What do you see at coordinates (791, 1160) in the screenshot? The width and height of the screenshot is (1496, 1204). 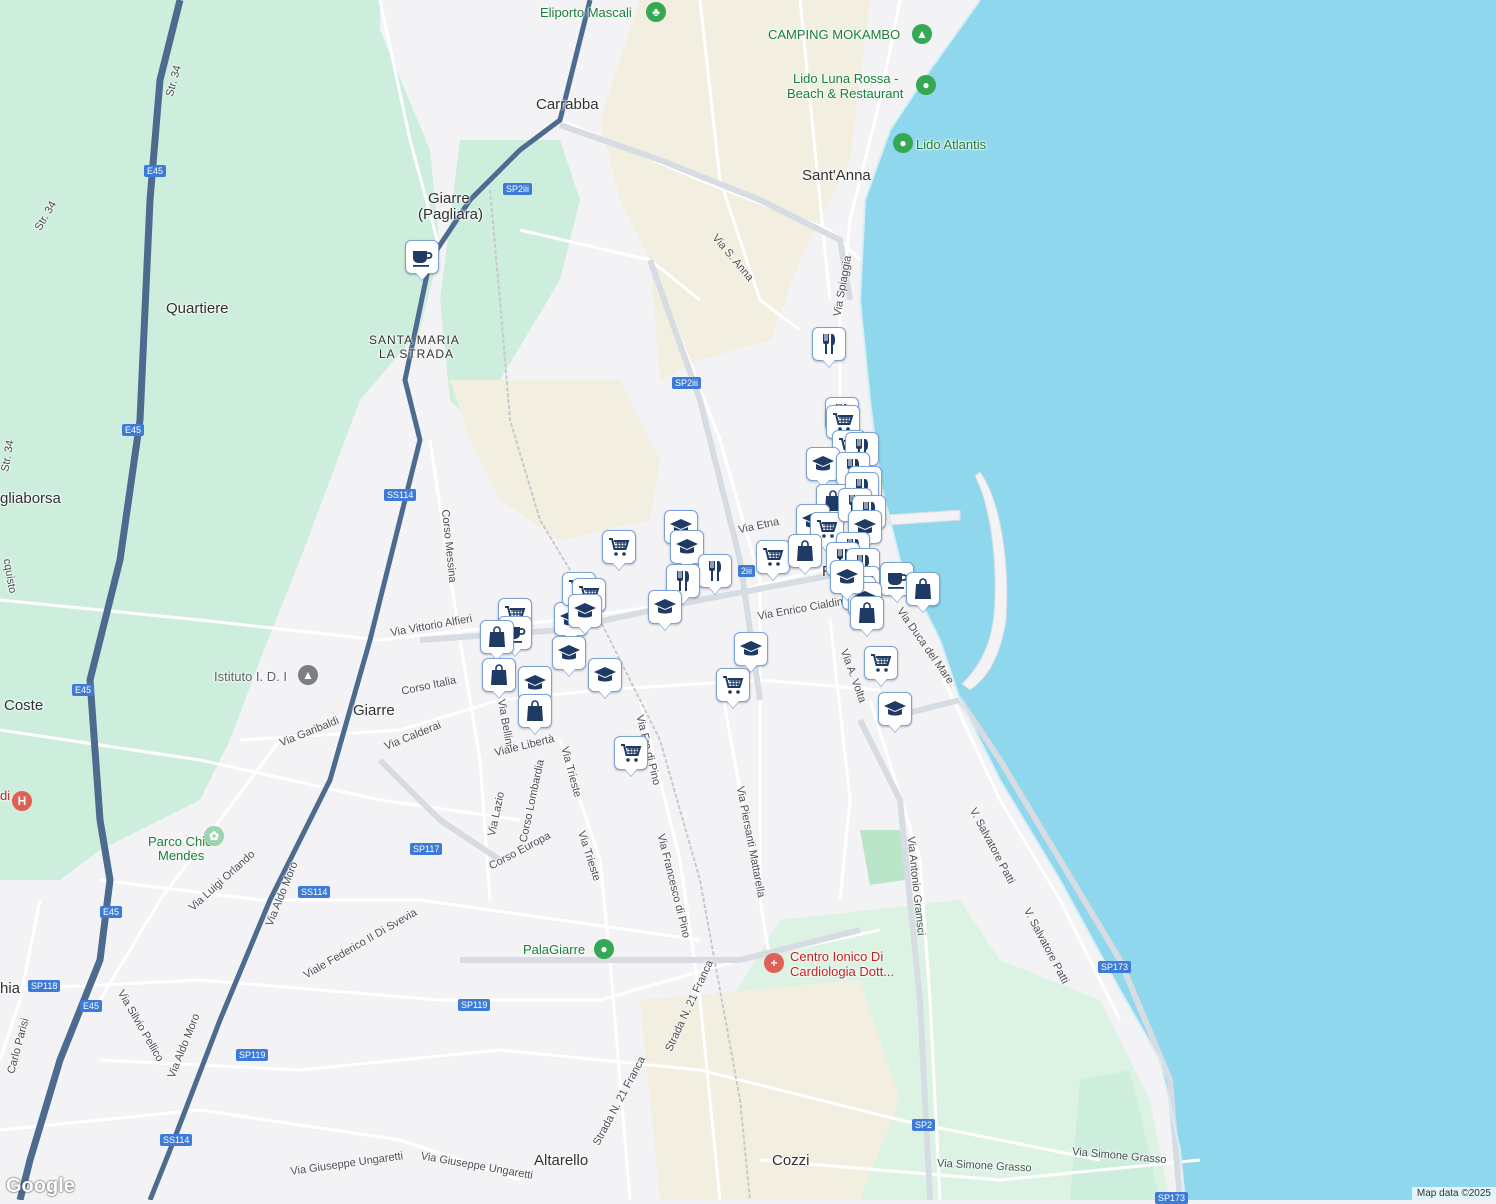 I see `town-label: Cozzi` at bounding box center [791, 1160].